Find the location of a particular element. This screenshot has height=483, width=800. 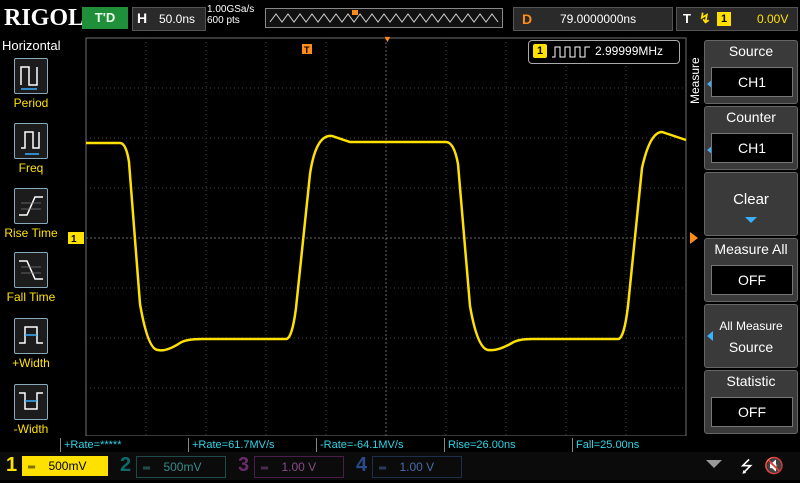

measurement-item: Fall=25.00ns is located at coordinates (636, 445).